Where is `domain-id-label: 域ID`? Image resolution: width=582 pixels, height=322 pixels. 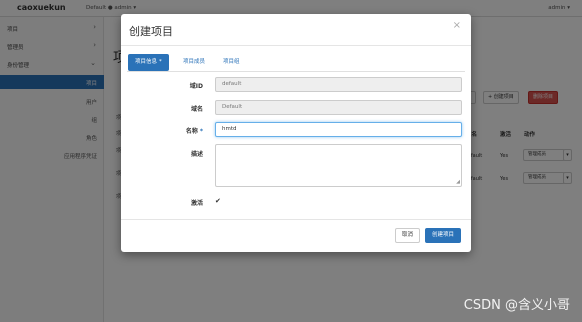 domain-id-label: 域ID is located at coordinates (196, 86).